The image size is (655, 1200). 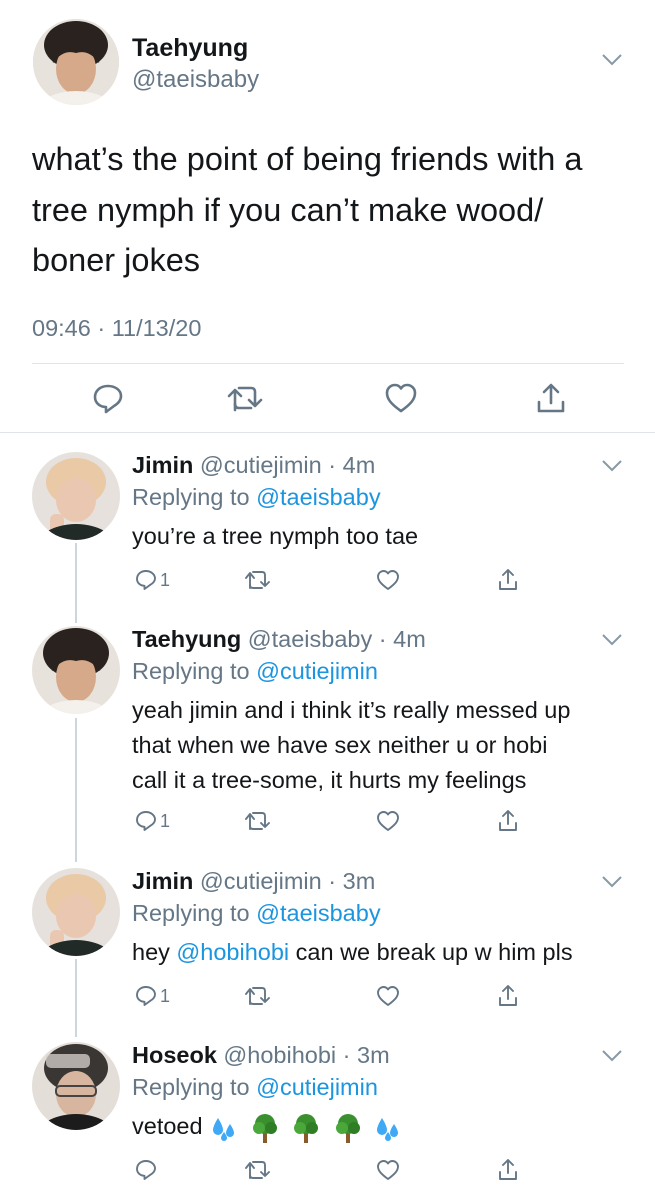 I want to click on reply-text: vetoed, so click(x=382, y=1126).